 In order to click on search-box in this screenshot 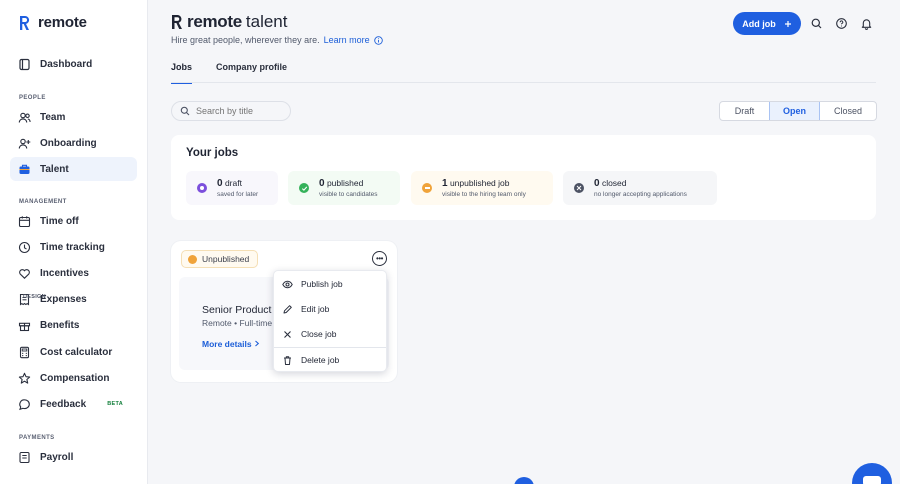, I will do `click(231, 111)`.